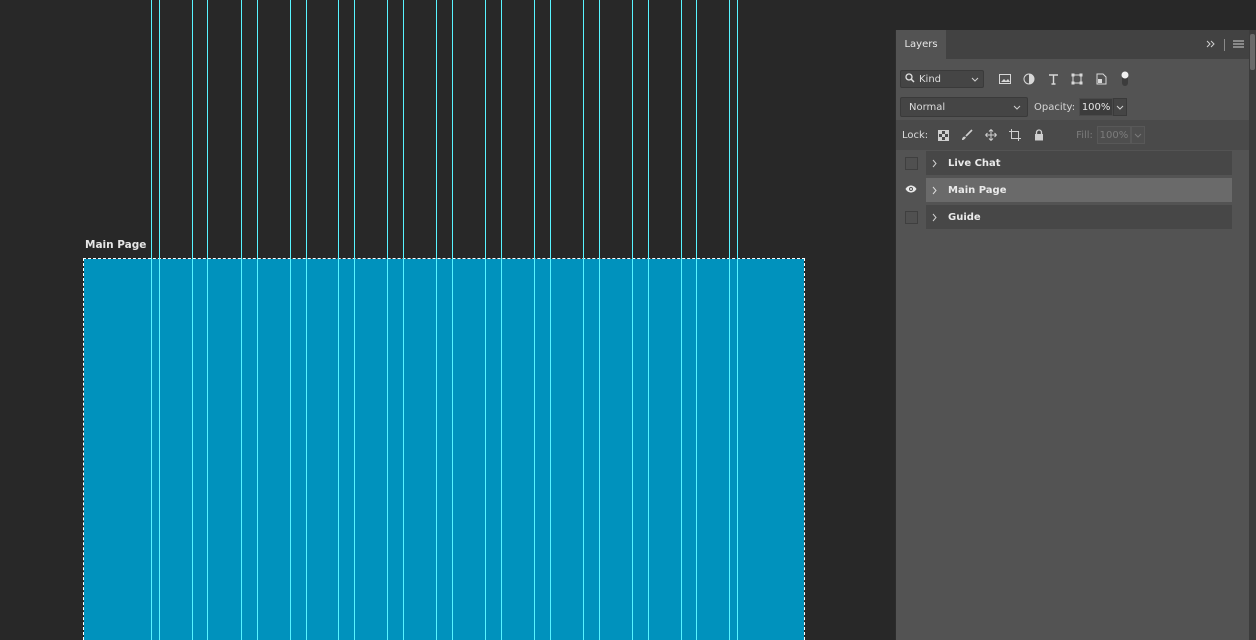  Describe the element at coordinates (977, 190) in the screenshot. I see `layer-name: Main Page` at that location.